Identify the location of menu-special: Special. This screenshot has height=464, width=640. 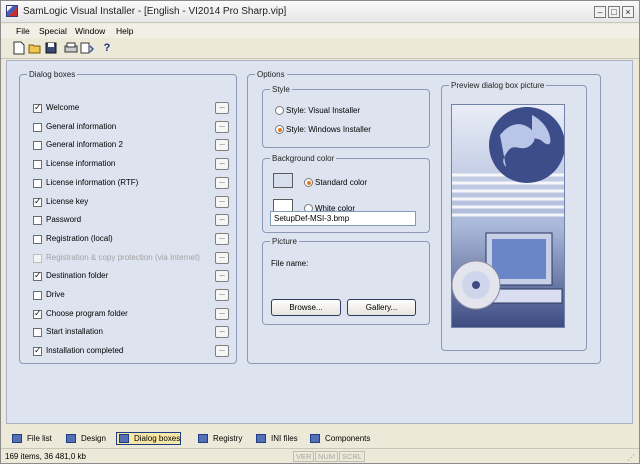
(53, 31).